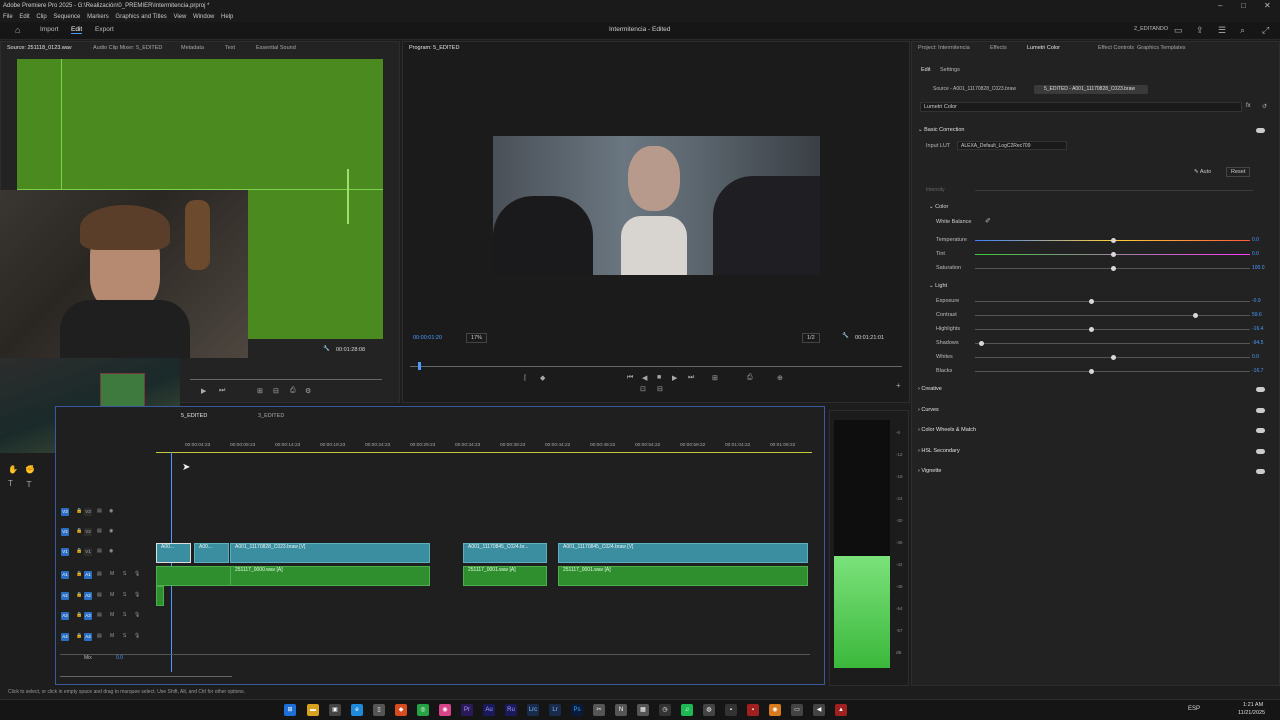 The height and width of the screenshot is (720, 1280). Describe the element at coordinates (1257, 343) in the screenshot. I see `slider-value-shadows: -94.5` at that location.